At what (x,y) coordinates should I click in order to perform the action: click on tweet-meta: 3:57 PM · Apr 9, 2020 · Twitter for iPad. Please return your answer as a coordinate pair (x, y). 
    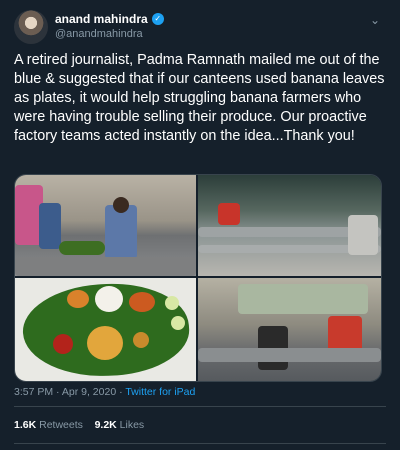
    Looking at the image, I should click on (104, 392).